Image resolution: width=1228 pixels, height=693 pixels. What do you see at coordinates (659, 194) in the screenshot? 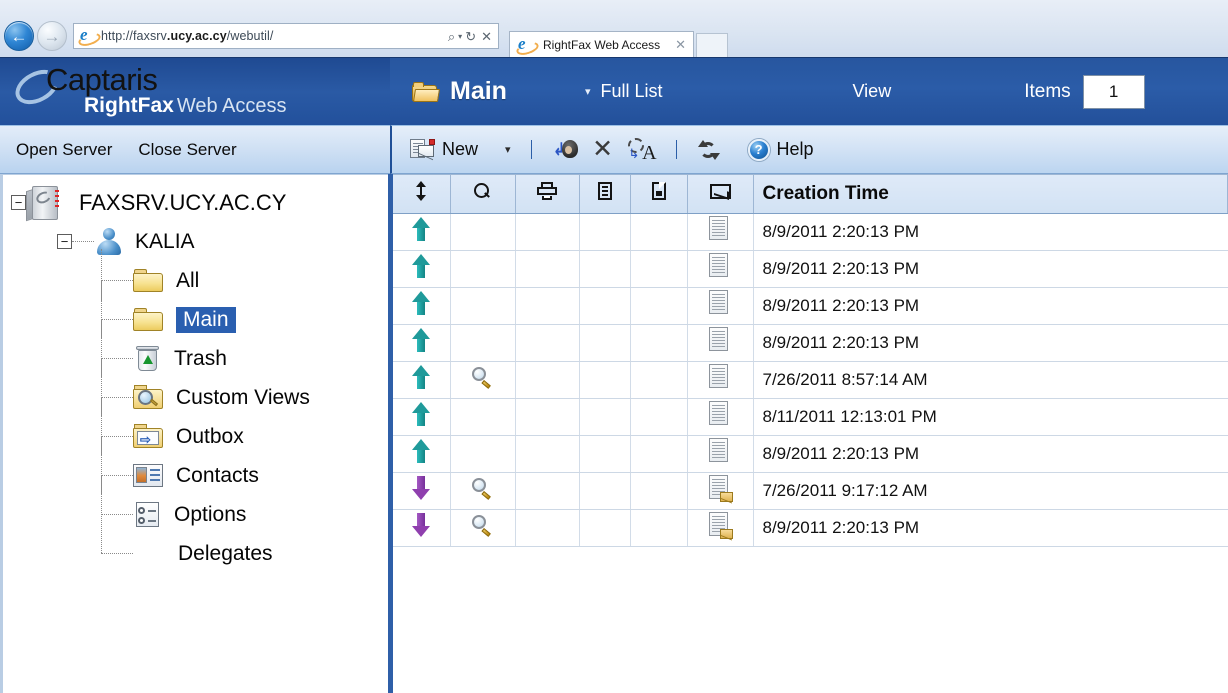
I see `column-header-page-fold` at bounding box center [659, 194].